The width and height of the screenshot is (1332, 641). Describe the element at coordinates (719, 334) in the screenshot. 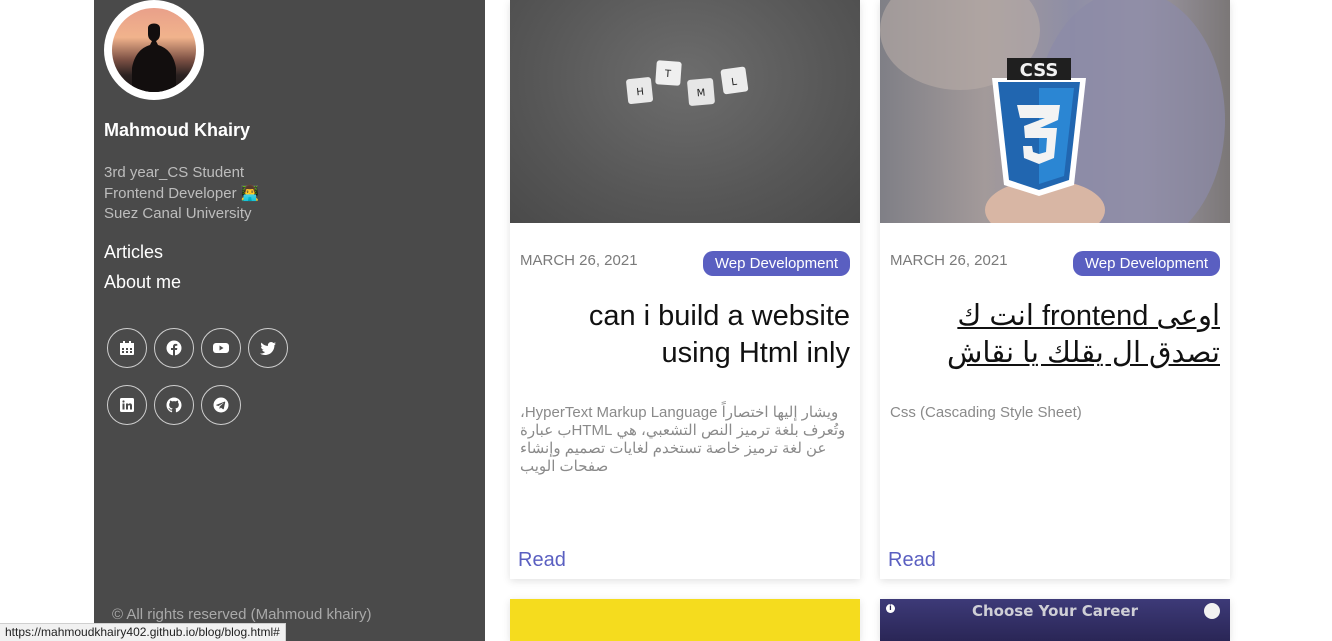

I see `article-title: can i build a website using Html inly` at that location.